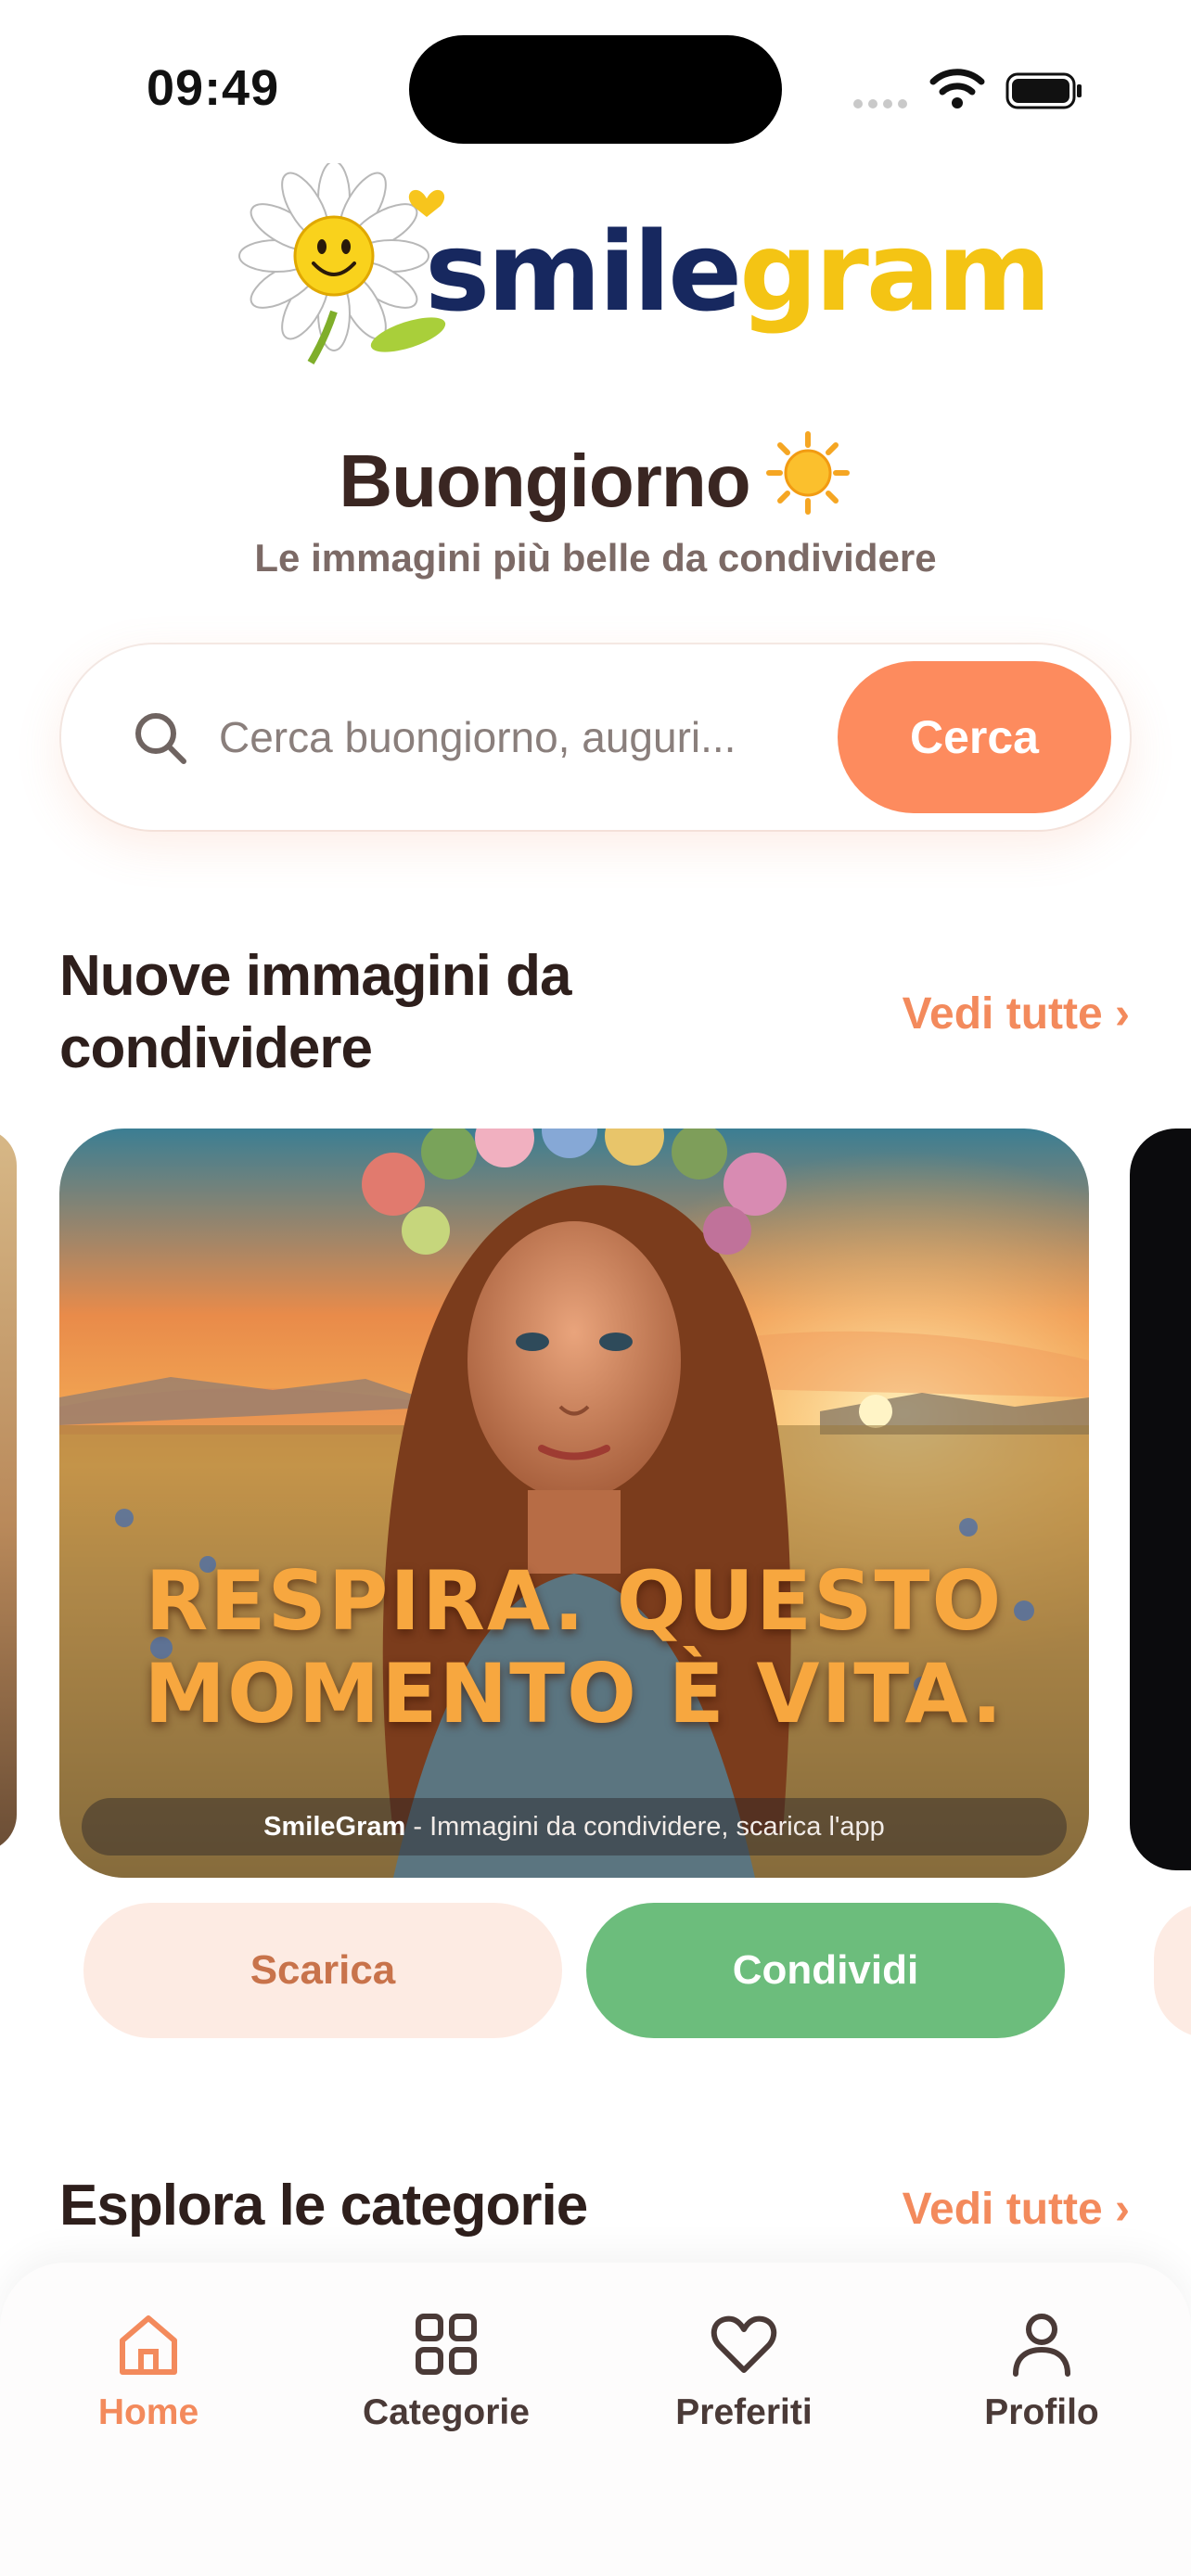  Describe the element at coordinates (974, 737) in the screenshot. I see `search-button: Cerca` at that location.